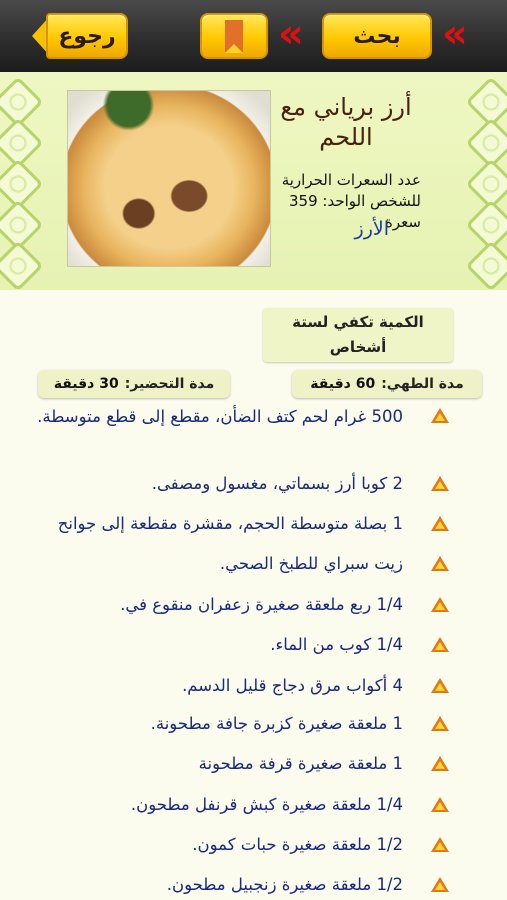  What do you see at coordinates (277, 483) in the screenshot?
I see `ingredient-text: 2 كوبا أرز بسماتي، مغسول ومصفى.` at bounding box center [277, 483].